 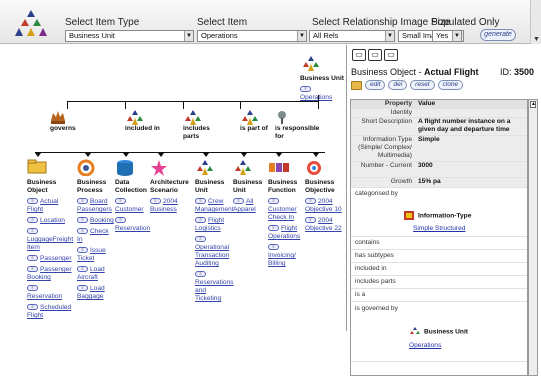 What do you see at coordinates (356, 85) in the screenshot?
I see `folder-icon` at bounding box center [356, 85].